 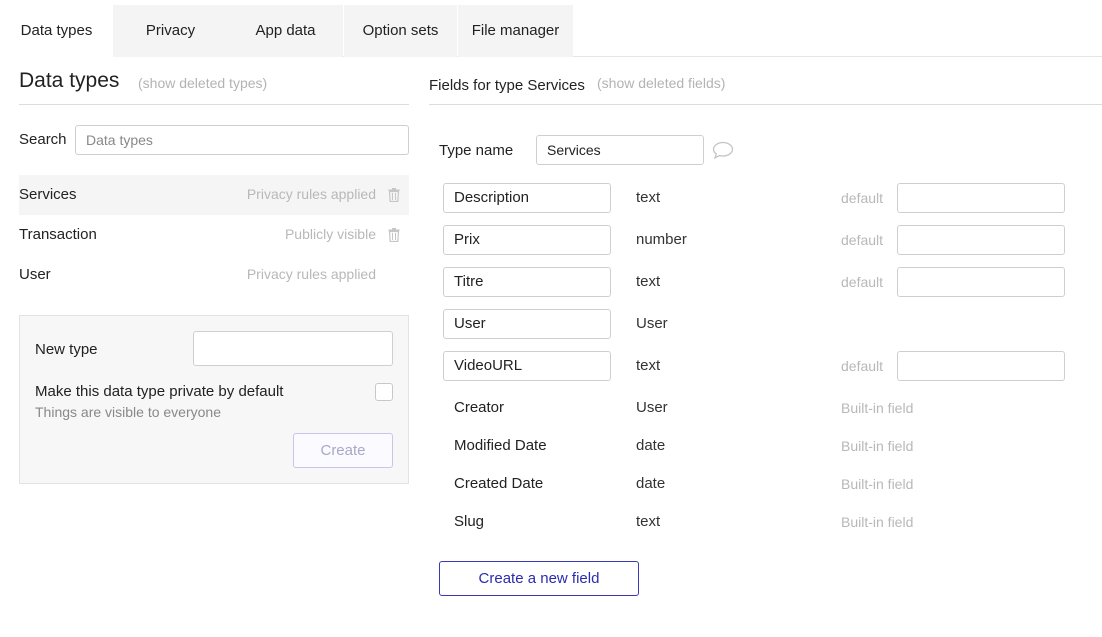 I want to click on fields-title: Fields for type Services, so click(x=507, y=85).